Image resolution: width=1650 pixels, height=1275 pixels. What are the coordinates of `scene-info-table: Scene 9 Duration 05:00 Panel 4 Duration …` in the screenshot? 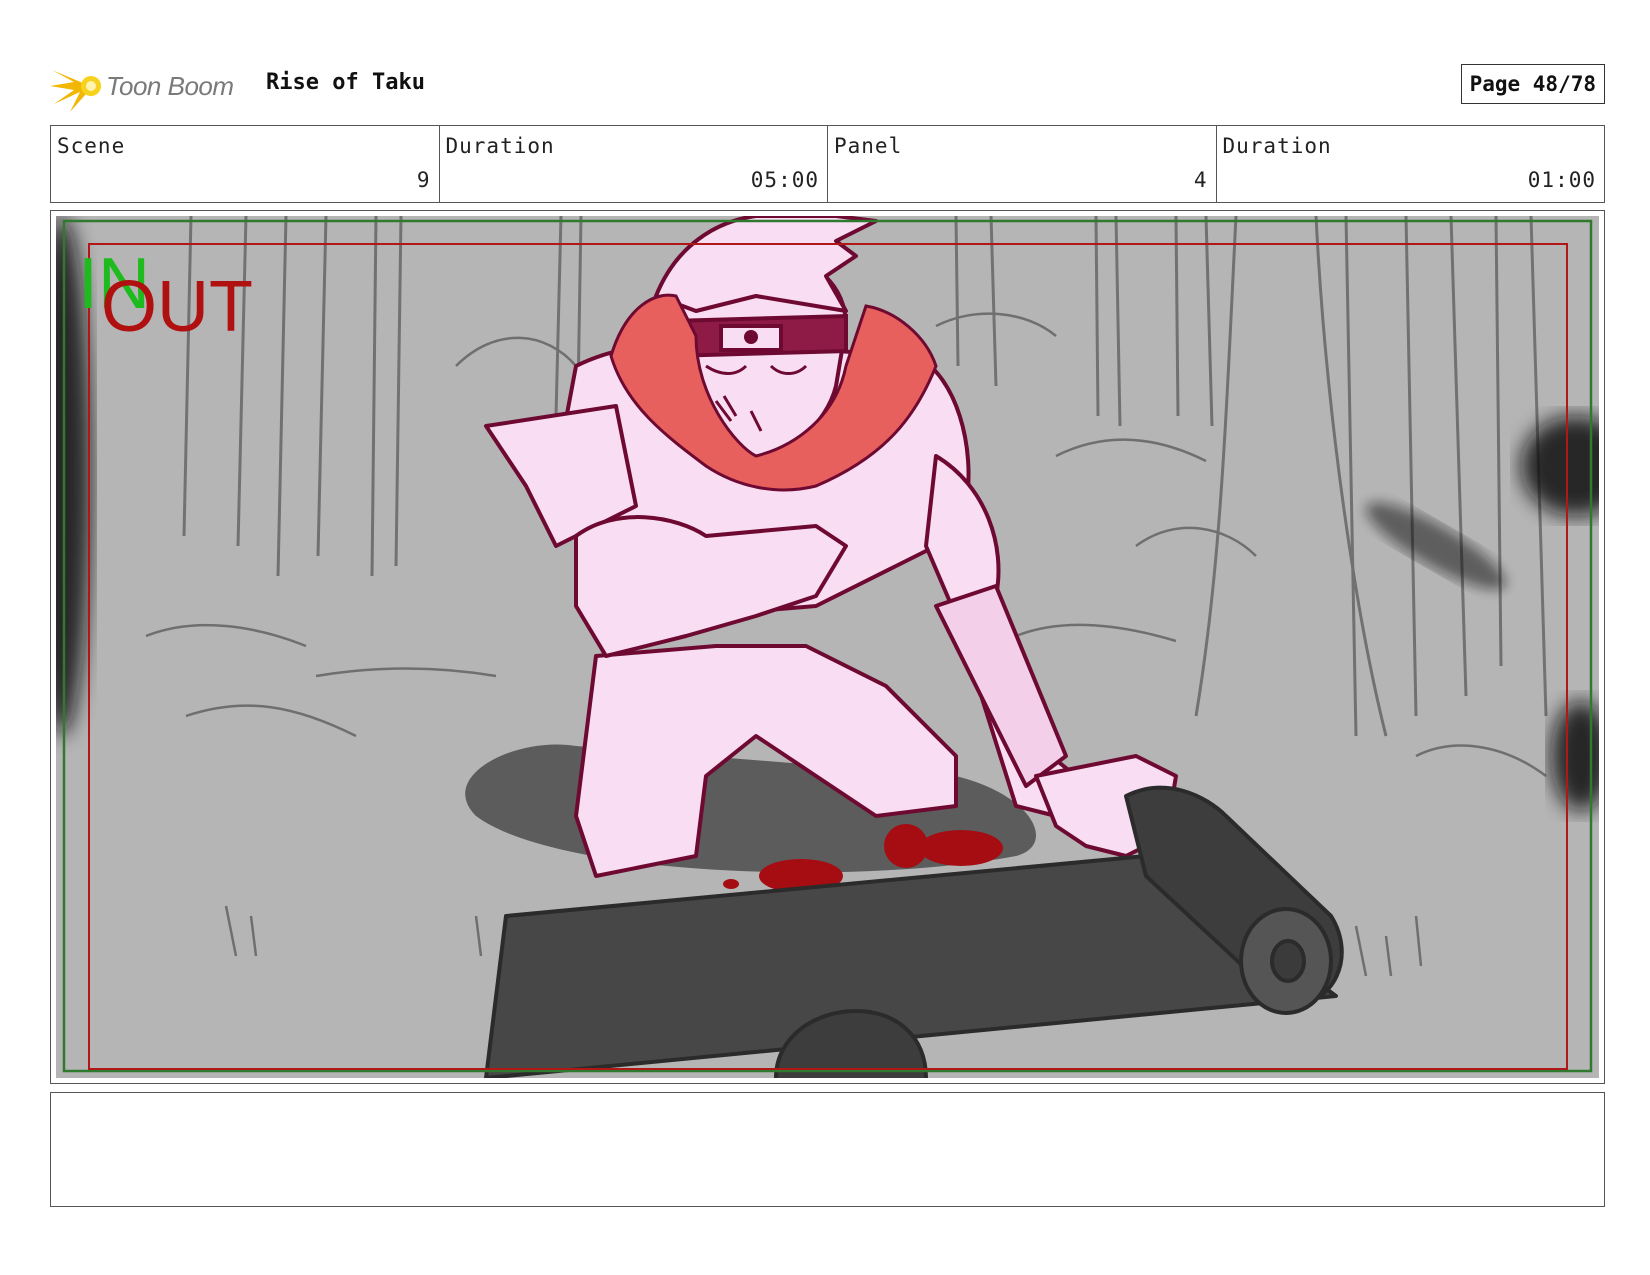 It's located at (827, 164).